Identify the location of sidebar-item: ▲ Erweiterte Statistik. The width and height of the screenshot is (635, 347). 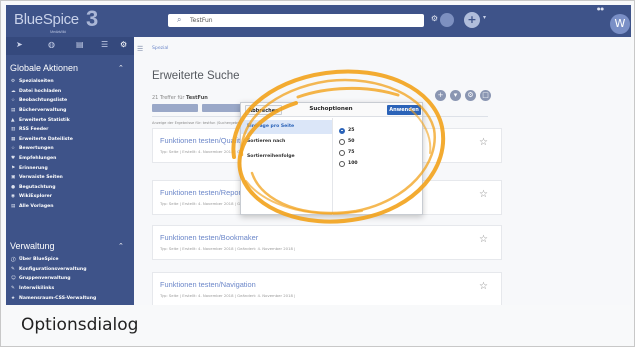
(72, 120).